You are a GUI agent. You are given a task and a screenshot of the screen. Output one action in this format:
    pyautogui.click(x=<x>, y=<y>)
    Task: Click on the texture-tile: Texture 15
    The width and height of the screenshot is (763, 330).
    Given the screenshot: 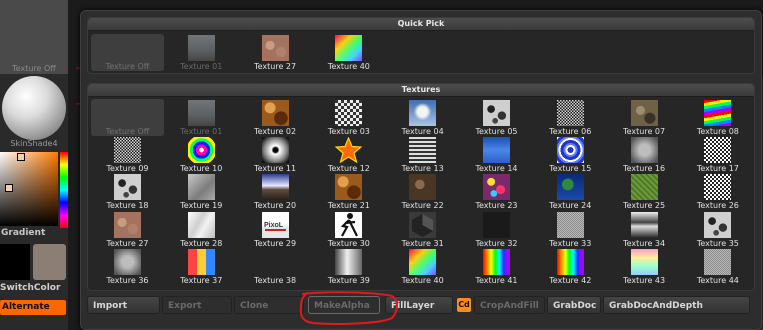 What is the action you would take?
    pyautogui.click(x=570, y=154)
    